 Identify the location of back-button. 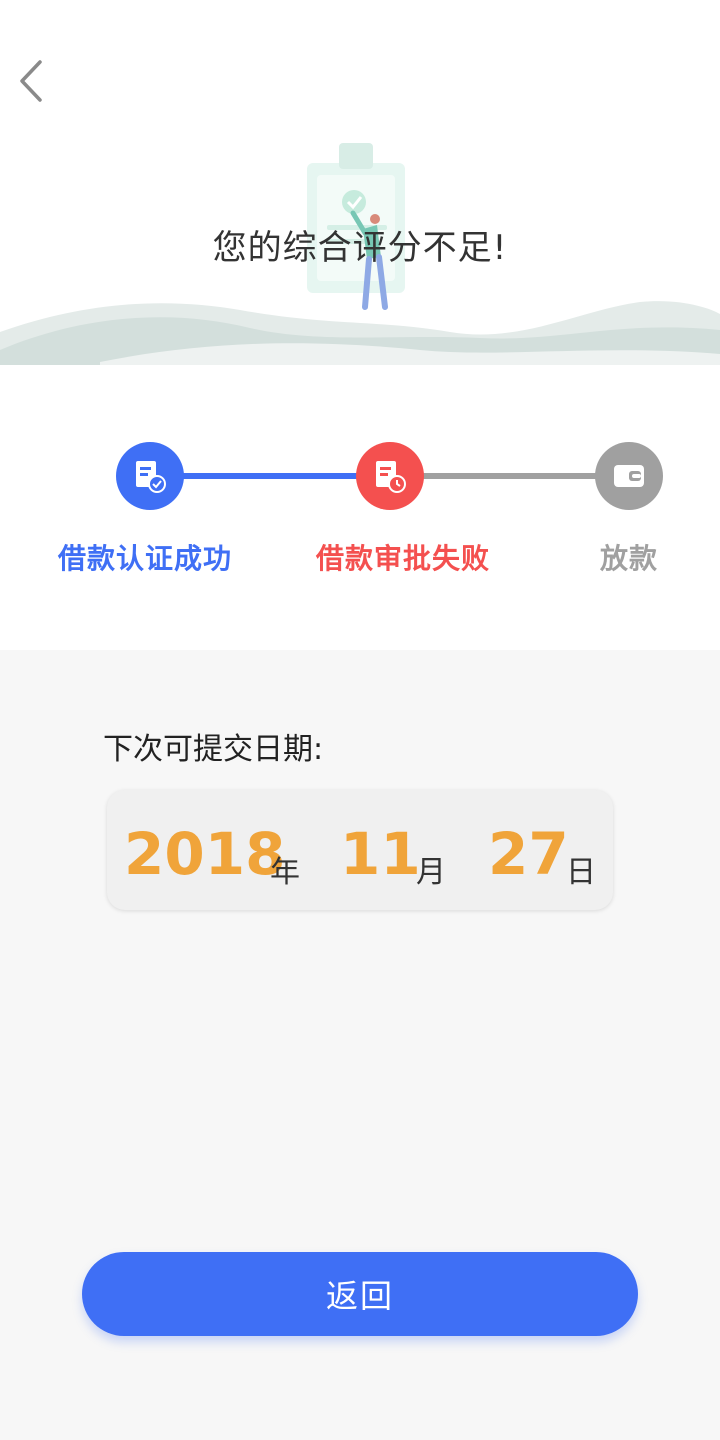
(34, 81).